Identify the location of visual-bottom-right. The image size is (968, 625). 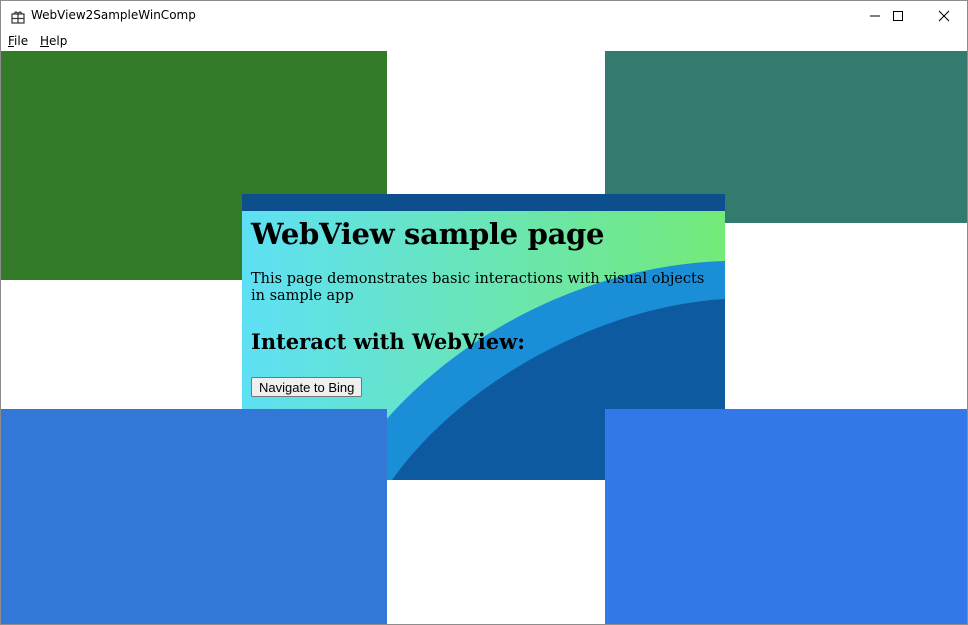
(786, 516).